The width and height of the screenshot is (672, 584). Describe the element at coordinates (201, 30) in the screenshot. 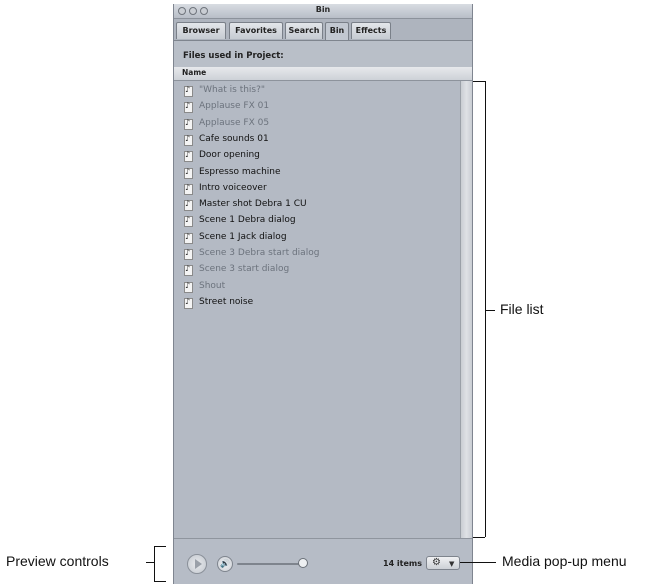

I see `tab-browser: Browser` at that location.